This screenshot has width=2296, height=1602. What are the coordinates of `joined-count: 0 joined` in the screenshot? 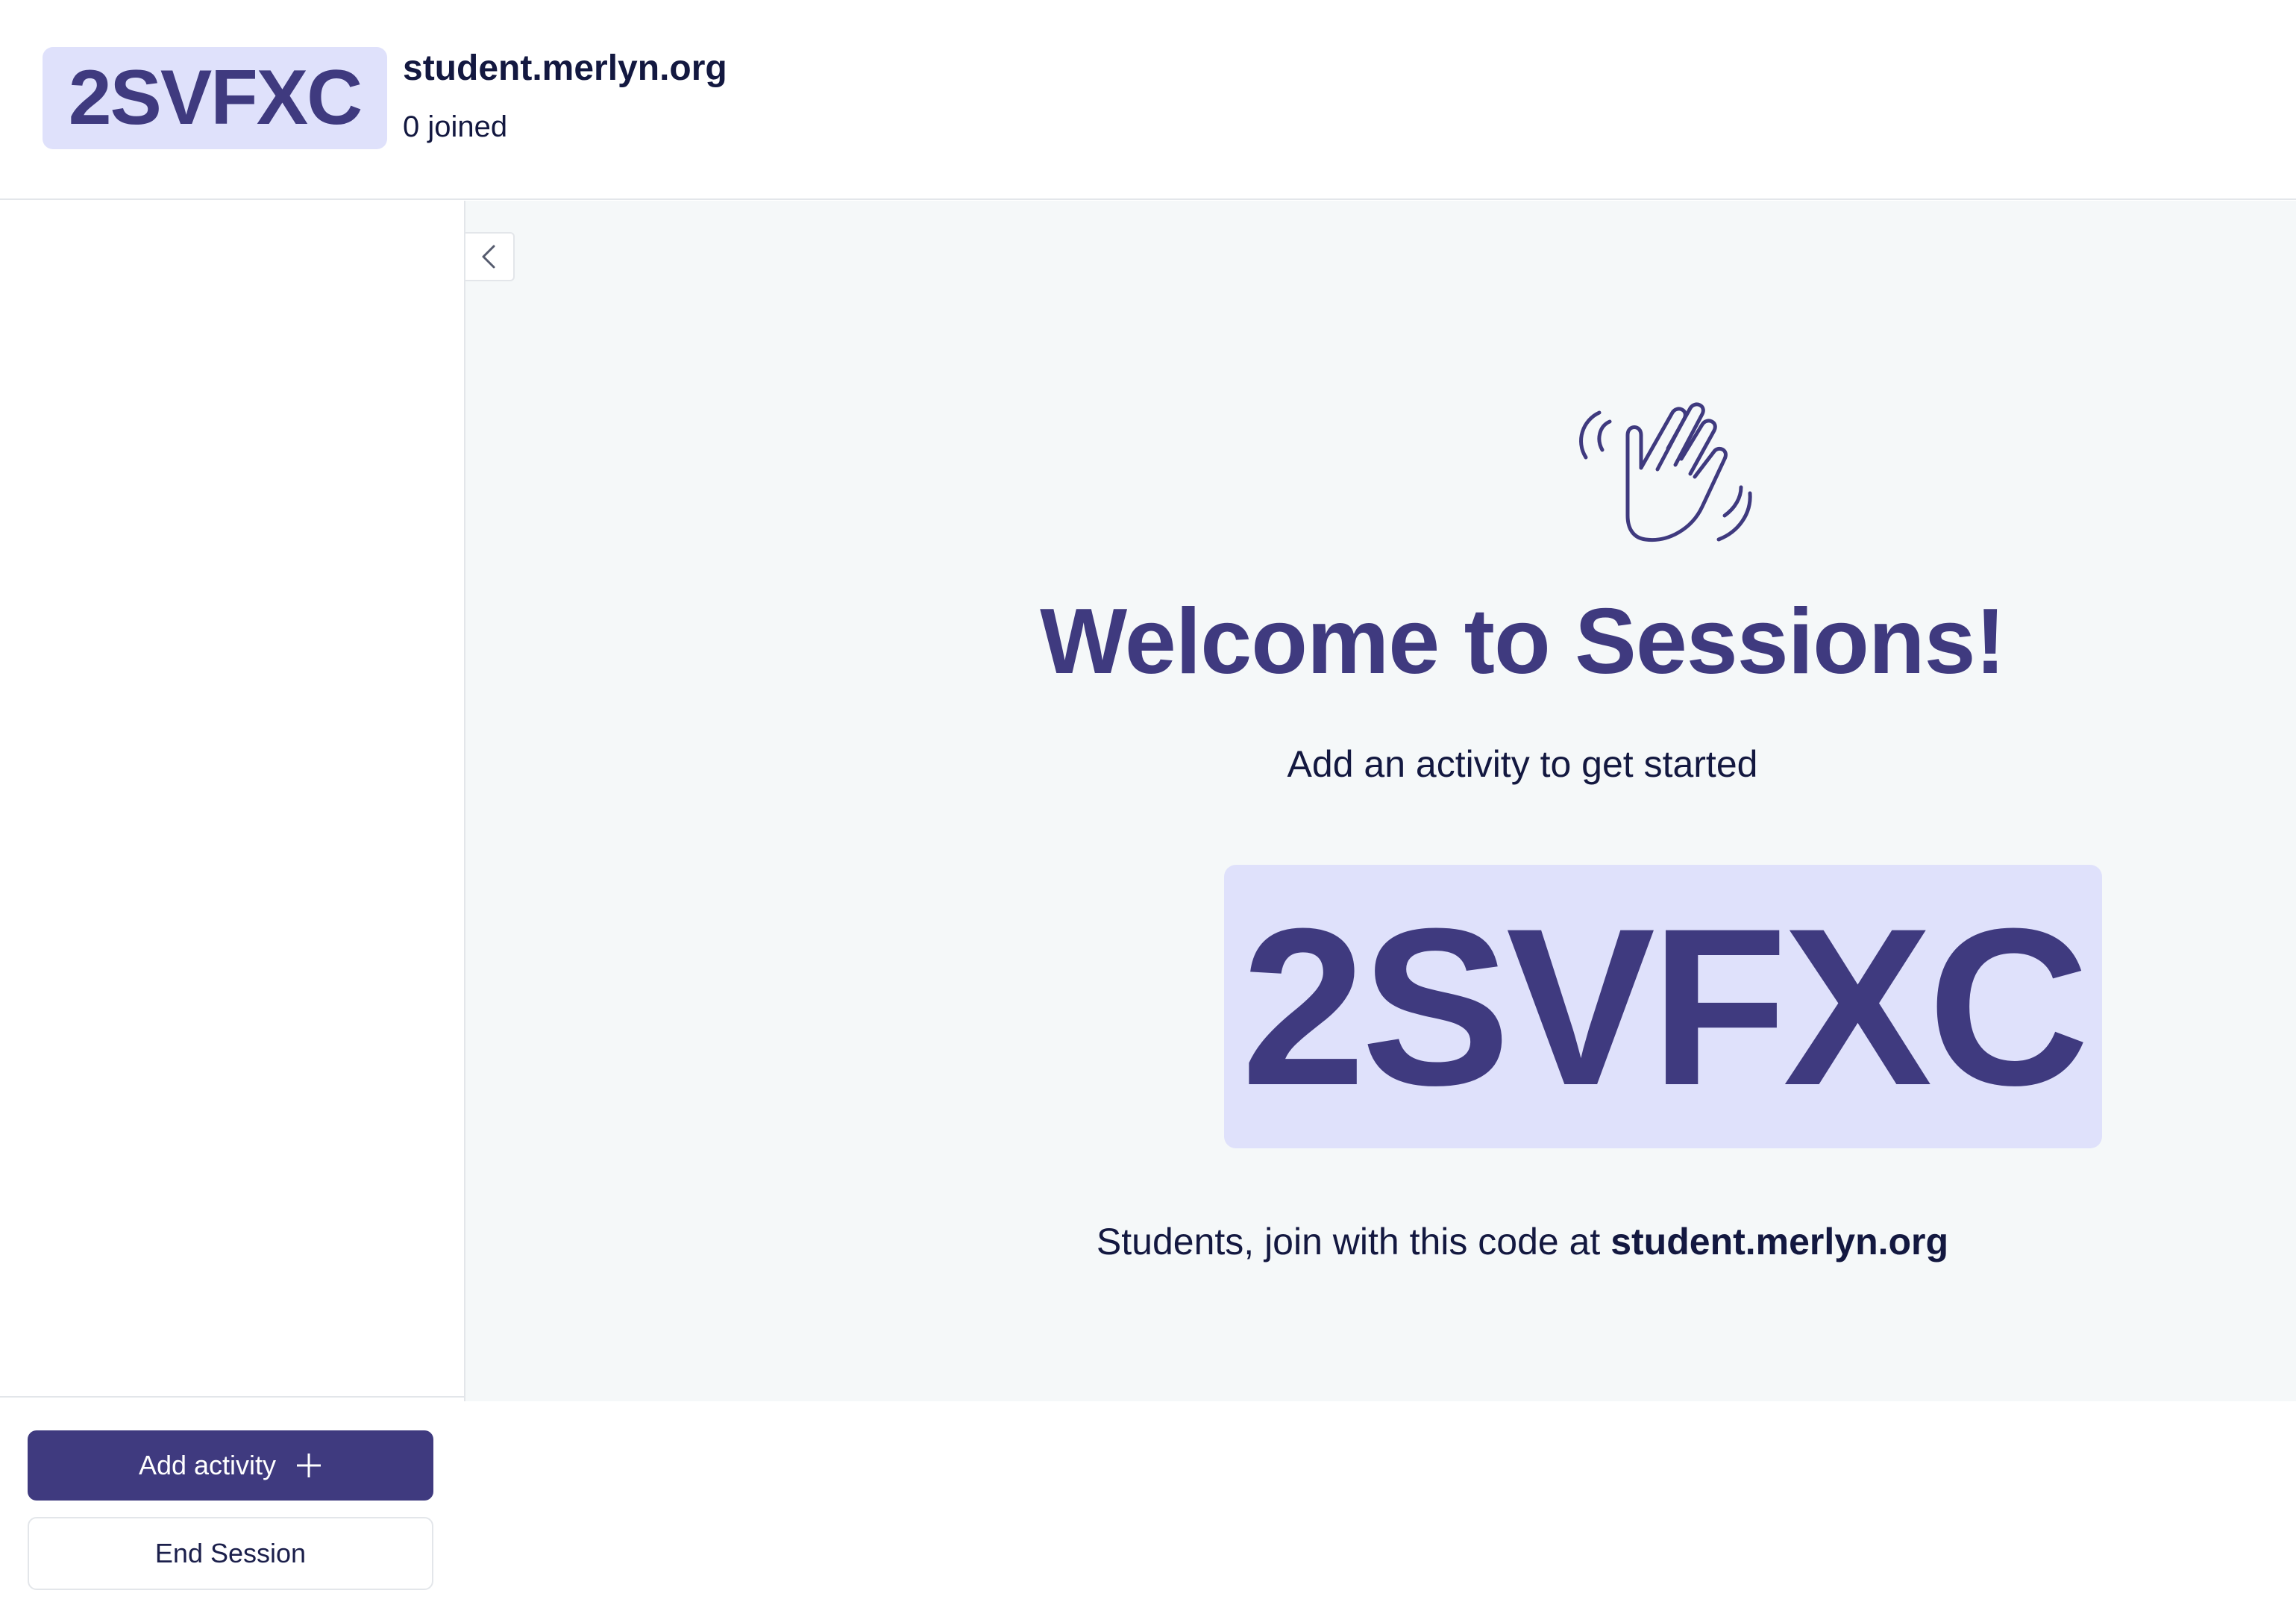 It's located at (455, 126).